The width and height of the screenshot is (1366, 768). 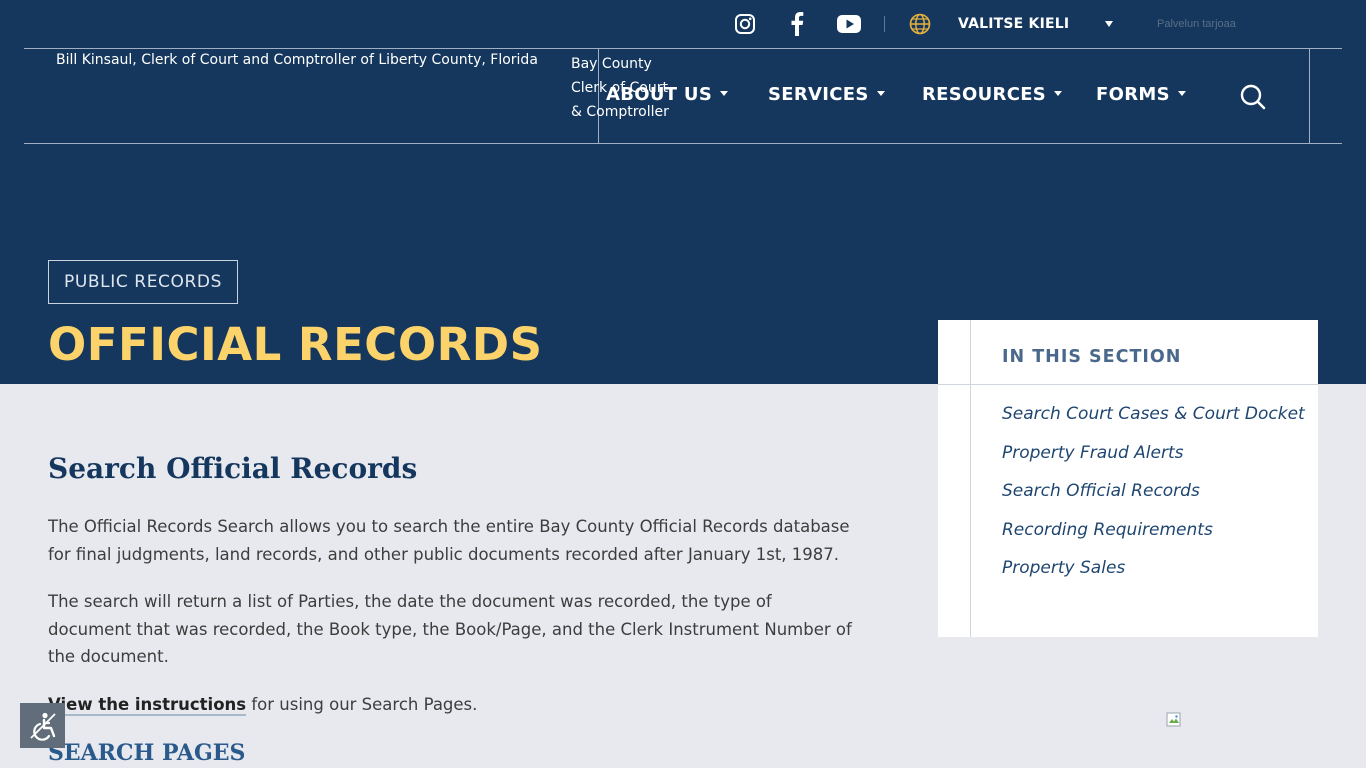 I want to click on topbar-divider, so click(x=884, y=24).